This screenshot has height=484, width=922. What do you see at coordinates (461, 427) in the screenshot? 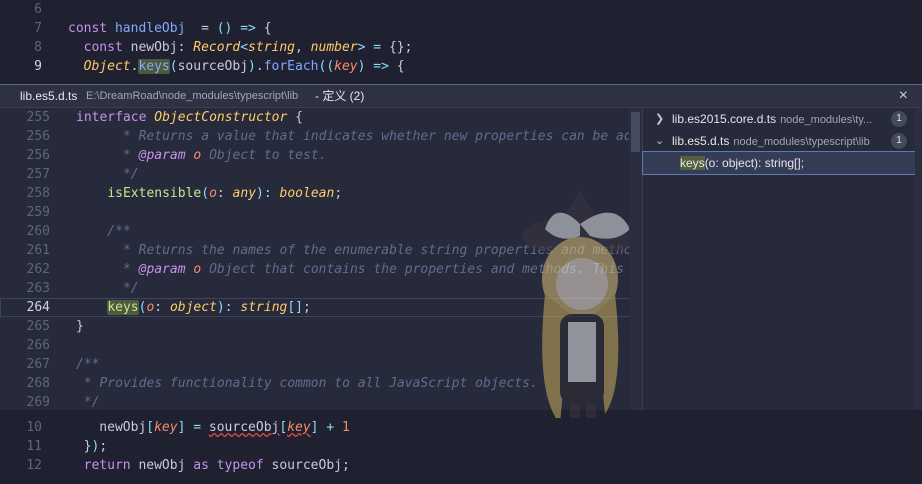
I see `code-line: 10 newObj[key] = sourceObj[key] + 1` at bounding box center [461, 427].